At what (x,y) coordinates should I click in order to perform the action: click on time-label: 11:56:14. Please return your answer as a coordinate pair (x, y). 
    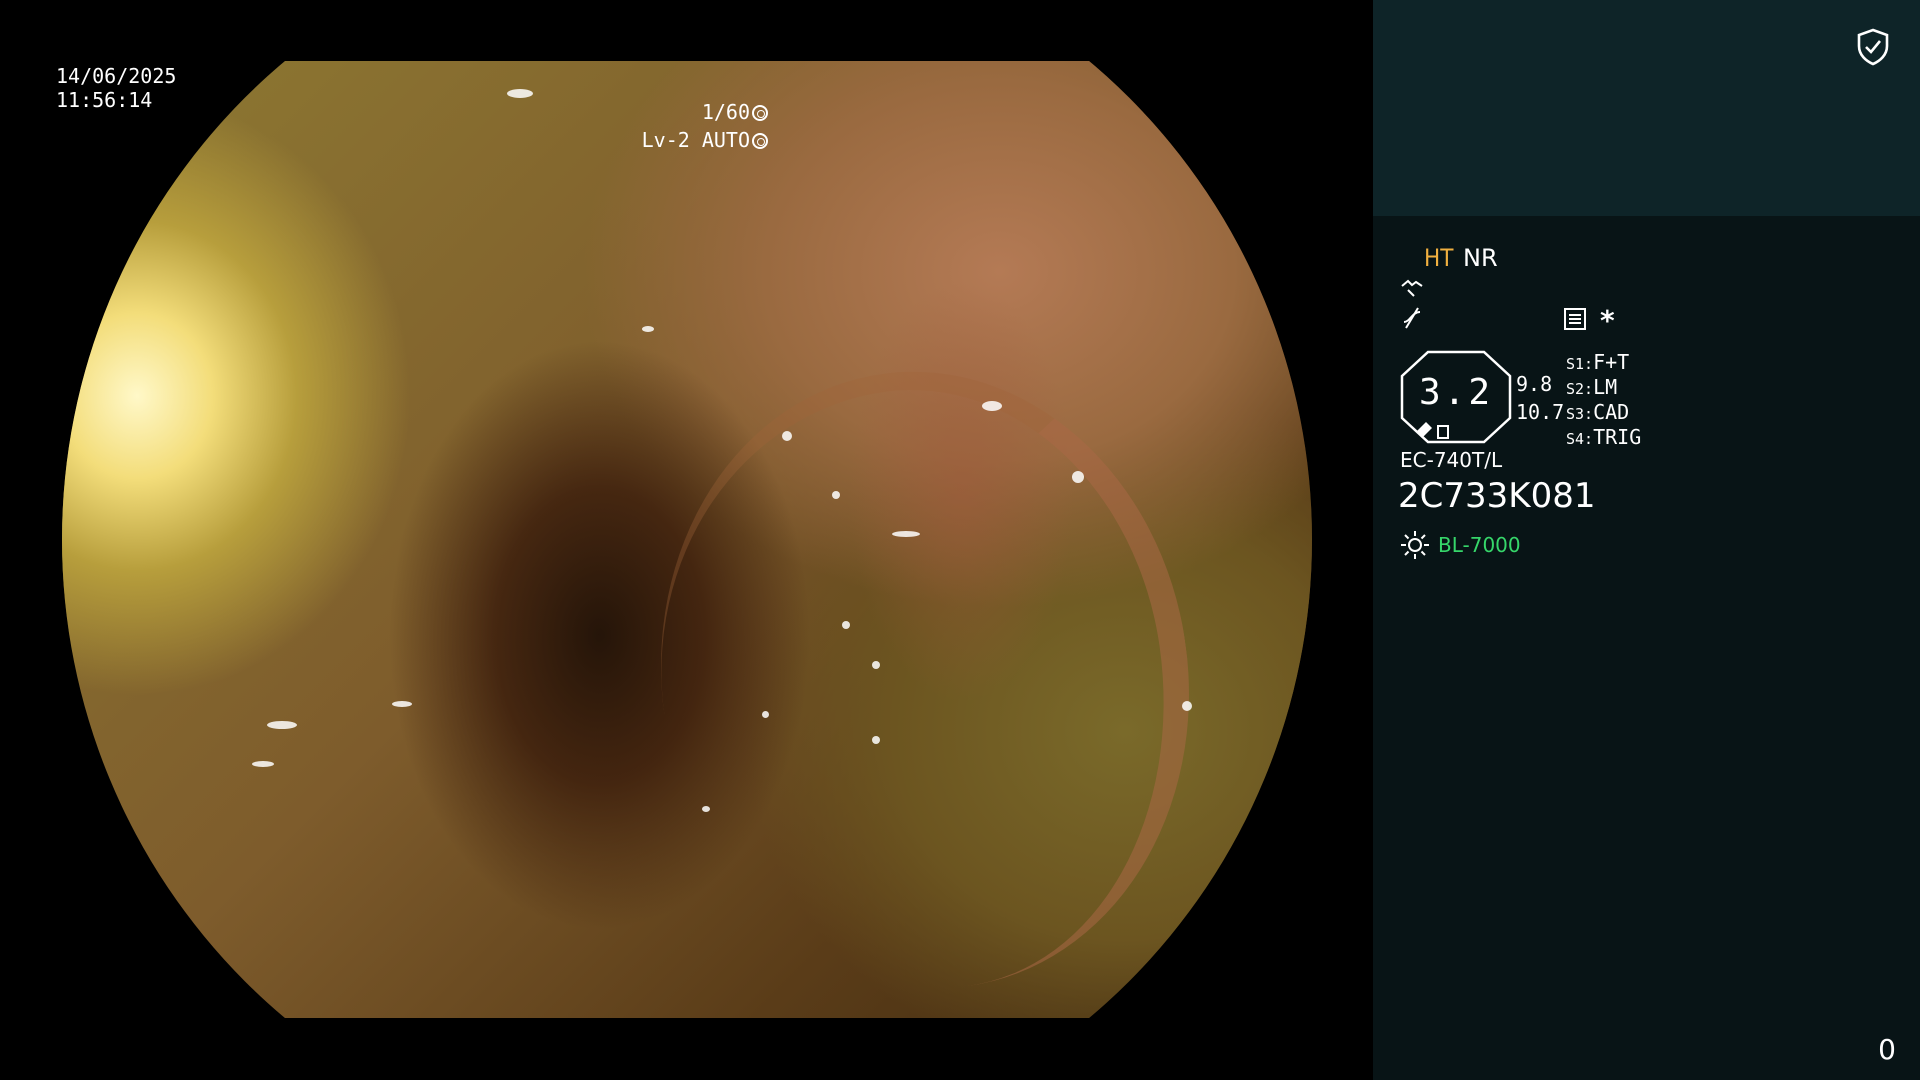
    Looking at the image, I should click on (104, 100).